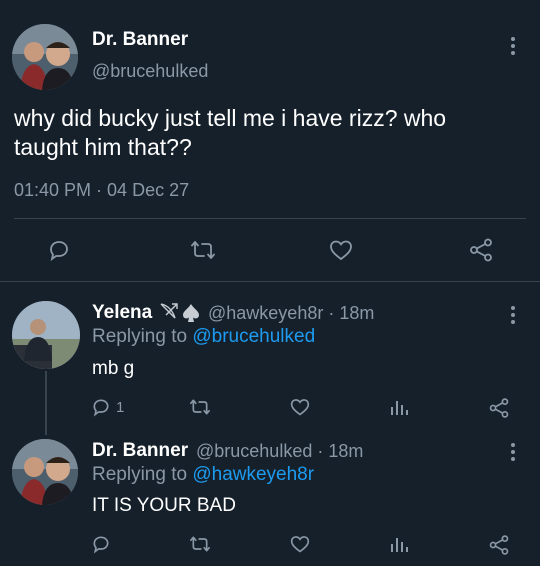 Image resolution: width=540 pixels, height=566 pixels. What do you see at coordinates (164, 505) in the screenshot?
I see `reply-text: IT IS YOUR BAD` at bounding box center [164, 505].